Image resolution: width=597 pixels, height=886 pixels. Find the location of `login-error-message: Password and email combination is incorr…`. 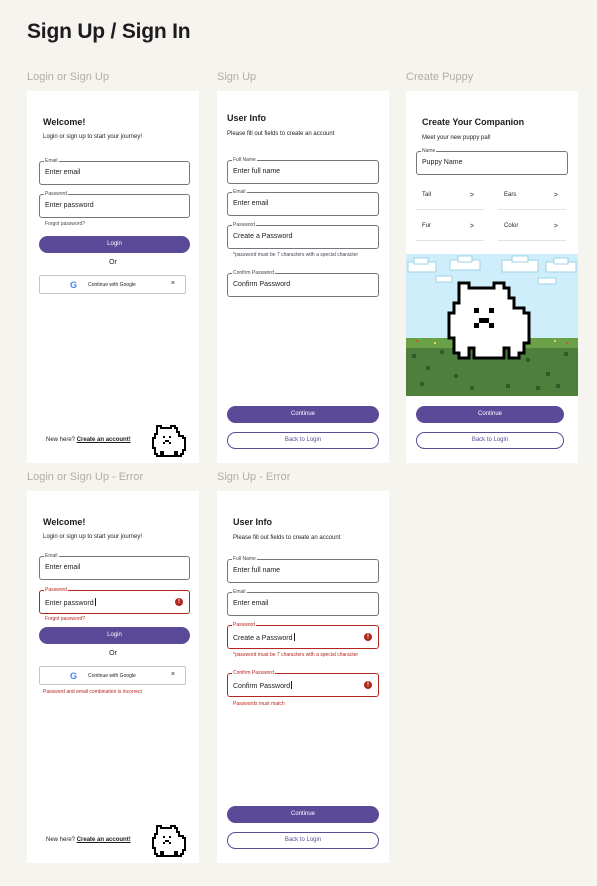

login-error-message: Password and email combination is incorr… is located at coordinates (92, 692).